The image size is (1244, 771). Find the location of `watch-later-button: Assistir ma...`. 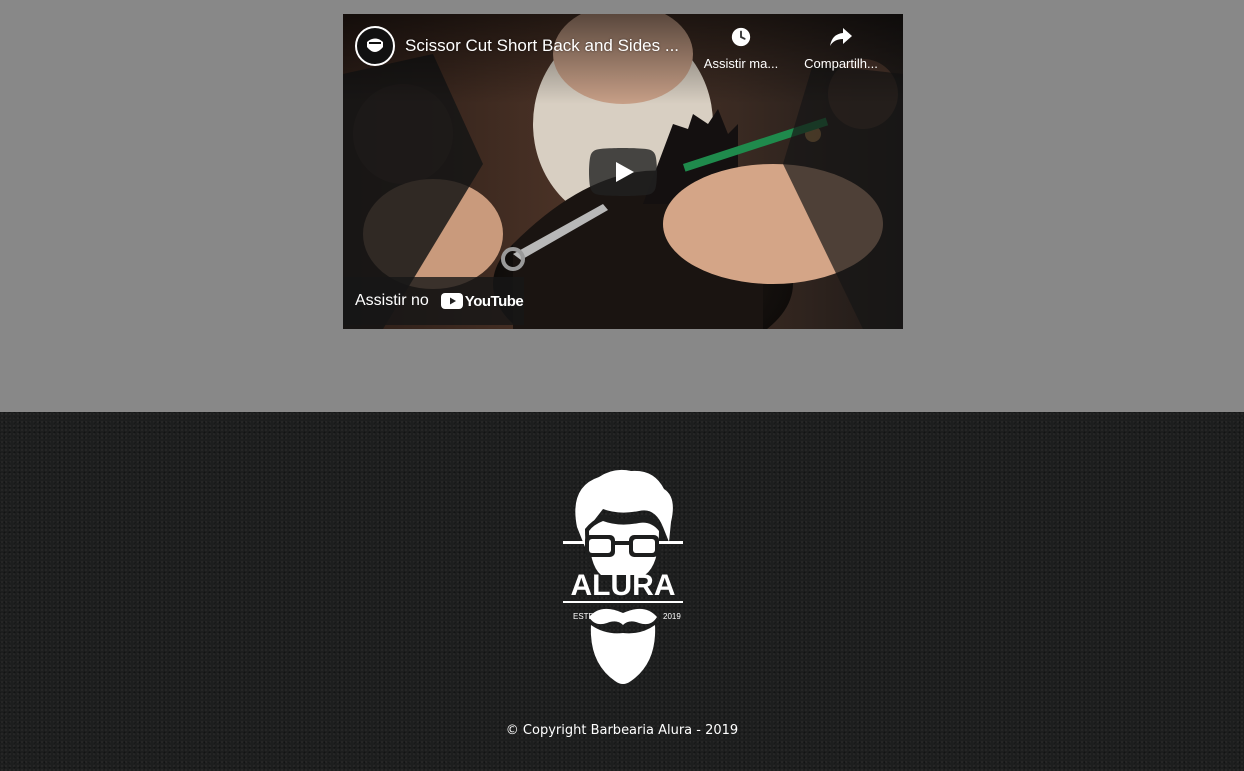

watch-later-button: Assistir ma... is located at coordinates (741, 48).